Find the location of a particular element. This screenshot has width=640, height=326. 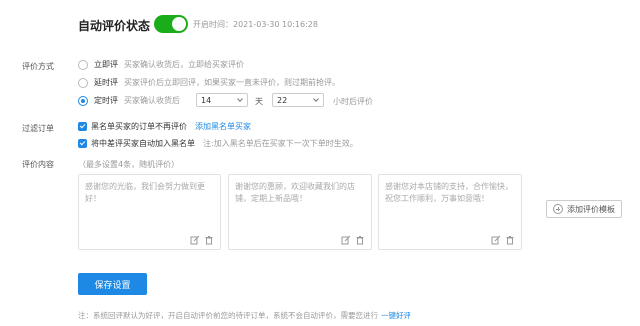

days-unit: 天 is located at coordinates (259, 101).